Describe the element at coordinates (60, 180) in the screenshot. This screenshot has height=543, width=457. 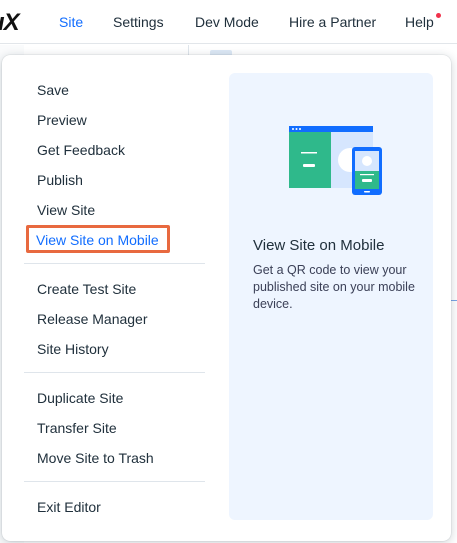
I see `menu-item-publish: Publish` at that location.